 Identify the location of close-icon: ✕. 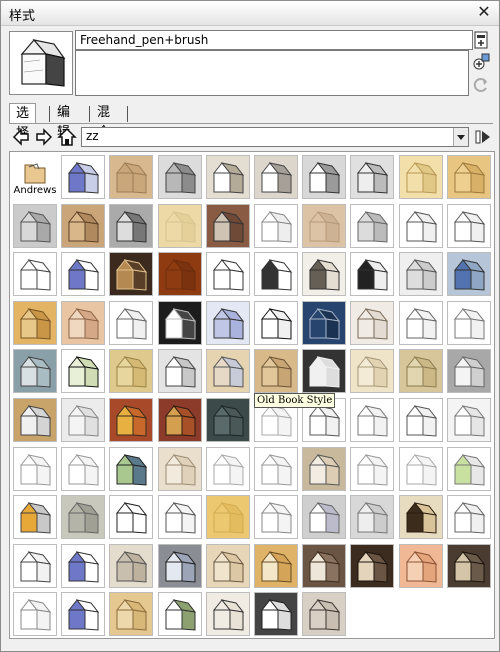
(484, 12).